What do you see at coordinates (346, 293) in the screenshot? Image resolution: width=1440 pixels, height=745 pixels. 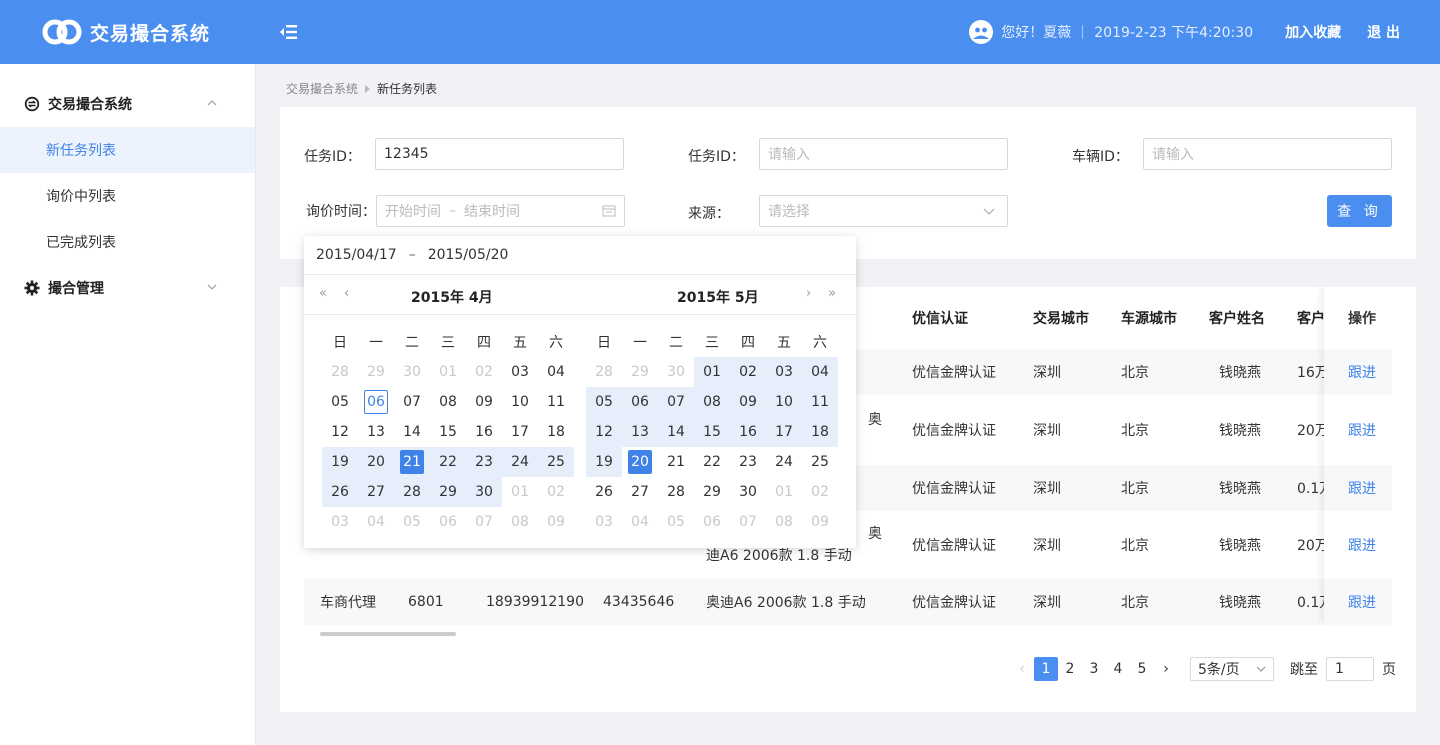 I see `prev-month-icon: ‹` at bounding box center [346, 293].